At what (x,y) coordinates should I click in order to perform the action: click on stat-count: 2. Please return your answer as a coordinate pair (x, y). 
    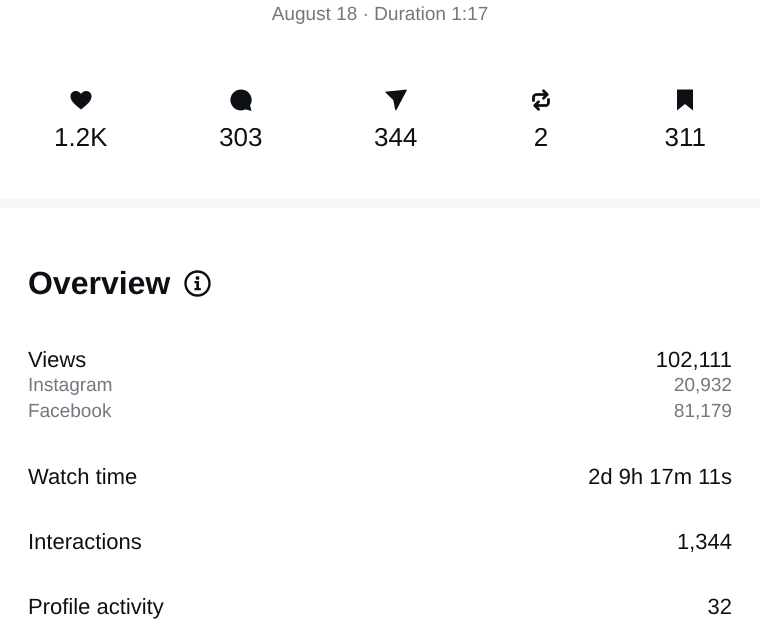
    Looking at the image, I should click on (541, 137).